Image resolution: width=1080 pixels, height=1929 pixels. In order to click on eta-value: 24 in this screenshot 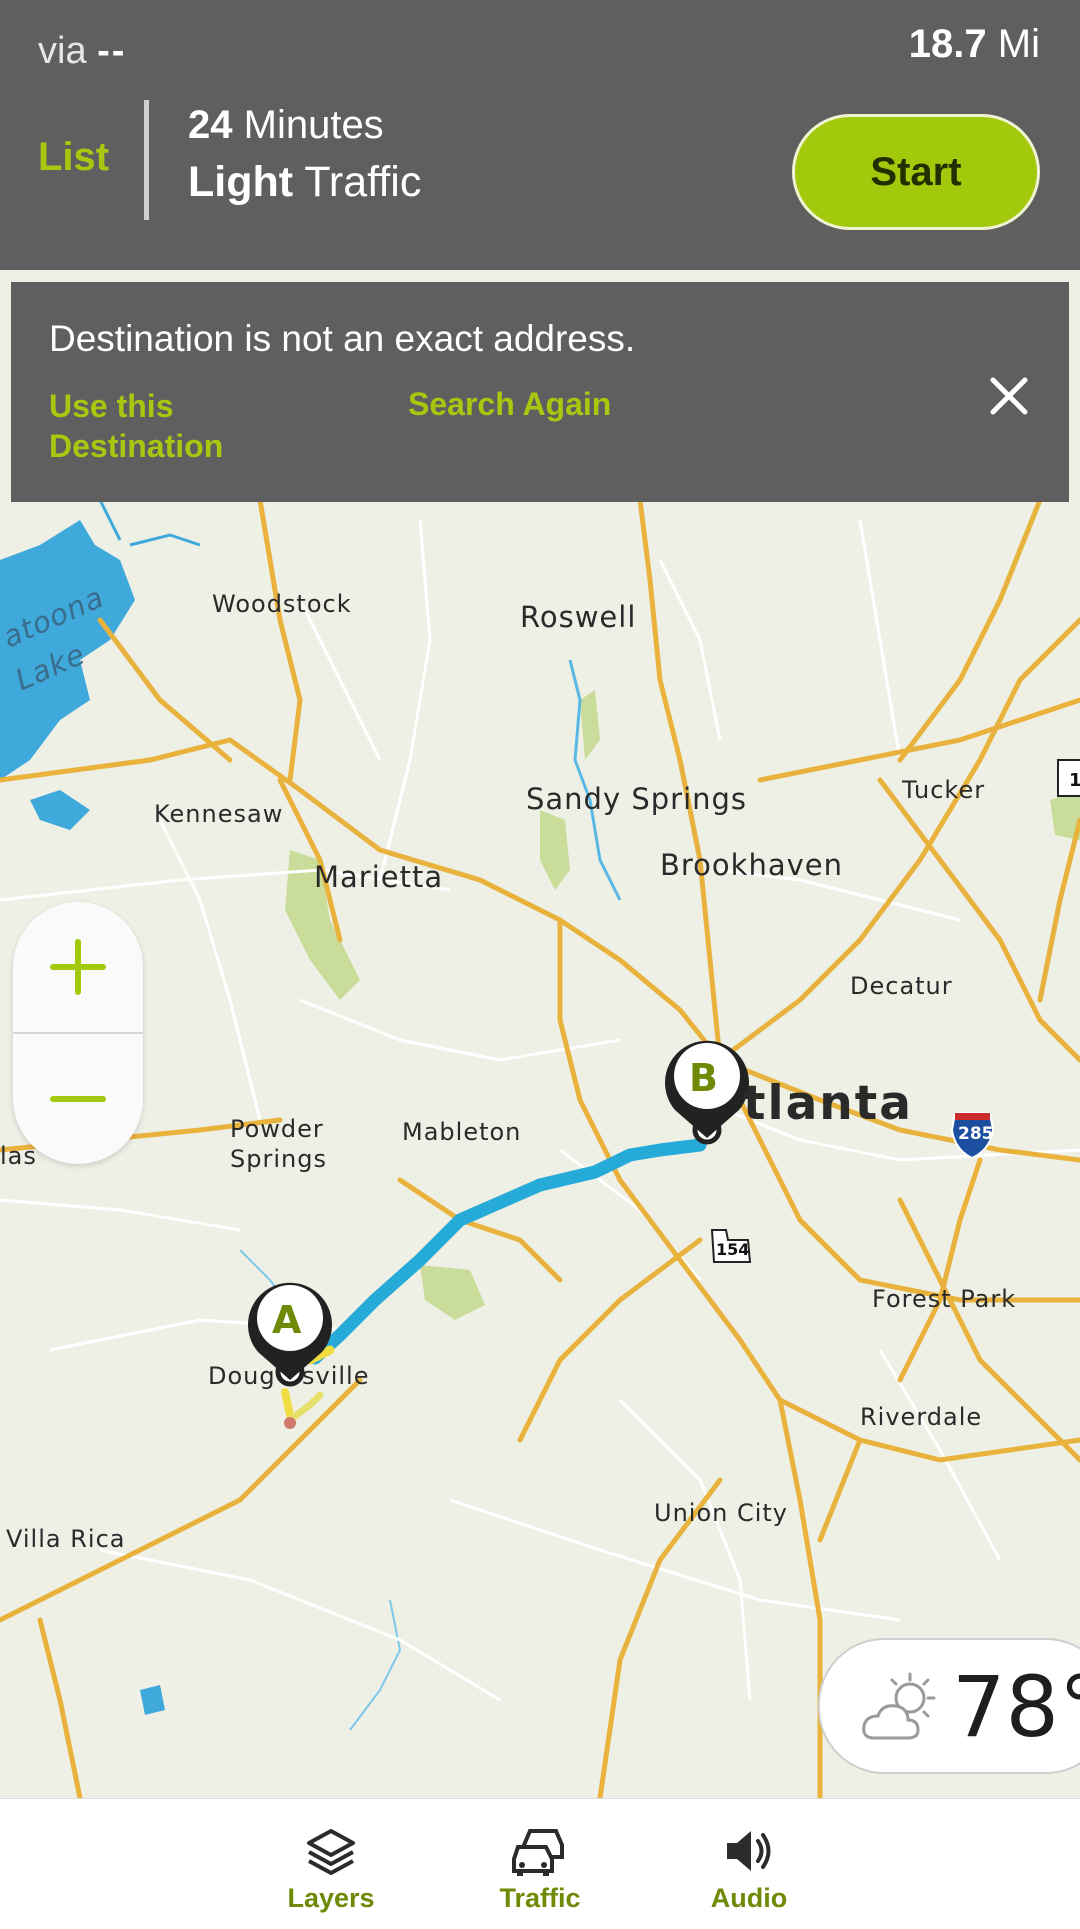, I will do `click(210, 125)`.